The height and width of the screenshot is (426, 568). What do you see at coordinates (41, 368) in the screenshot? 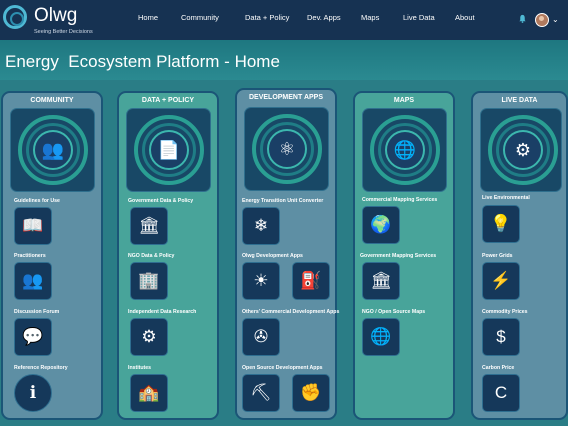
I see `item-label: Reference Repository` at bounding box center [41, 368].